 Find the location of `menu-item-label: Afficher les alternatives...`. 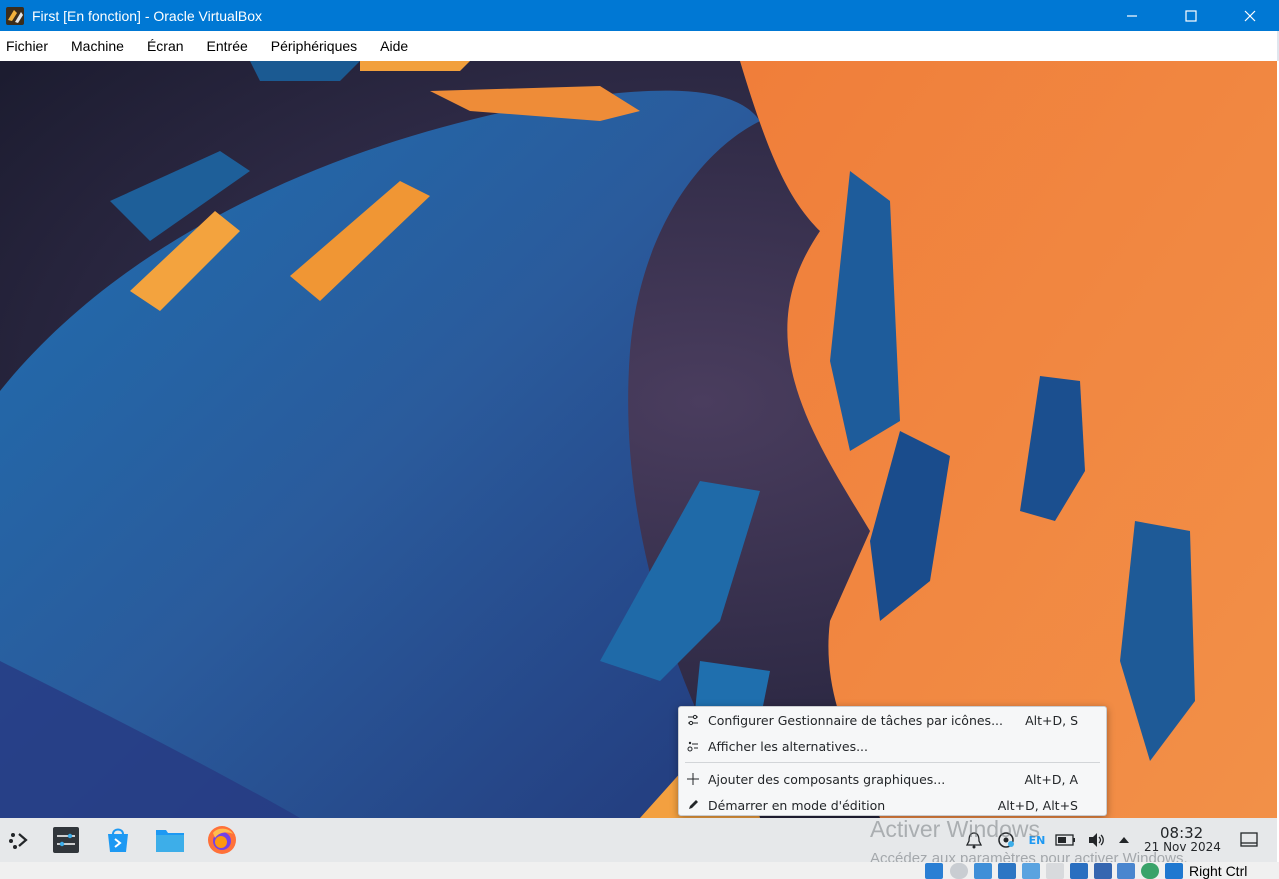

menu-item-label: Afficher les alternatives... is located at coordinates (788, 746).